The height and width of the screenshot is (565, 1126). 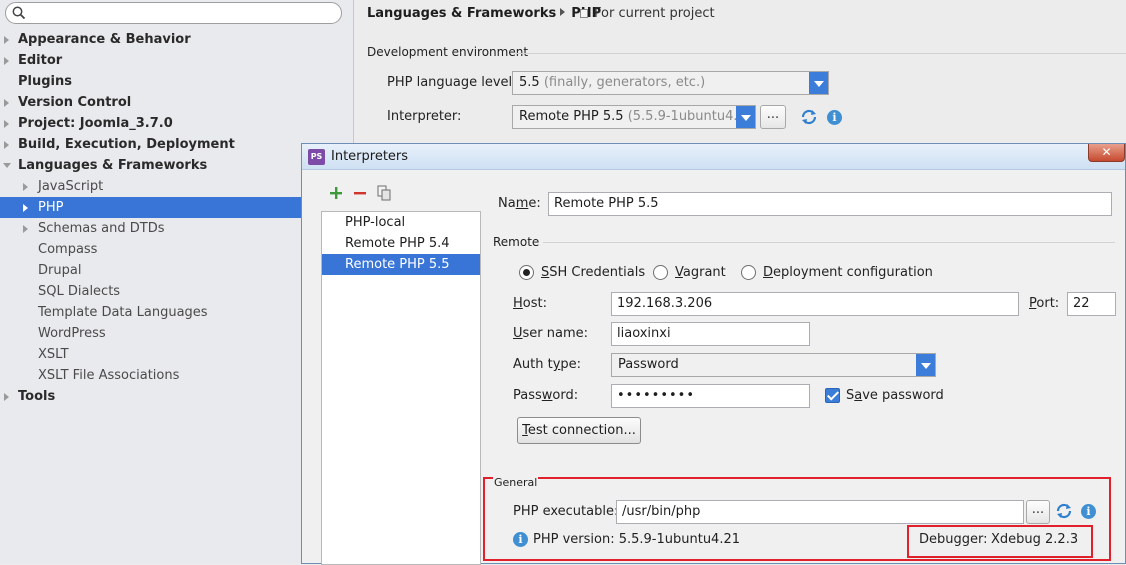 What do you see at coordinates (316, 157) in the screenshot?
I see `phpstorm-app-icon: PS` at bounding box center [316, 157].